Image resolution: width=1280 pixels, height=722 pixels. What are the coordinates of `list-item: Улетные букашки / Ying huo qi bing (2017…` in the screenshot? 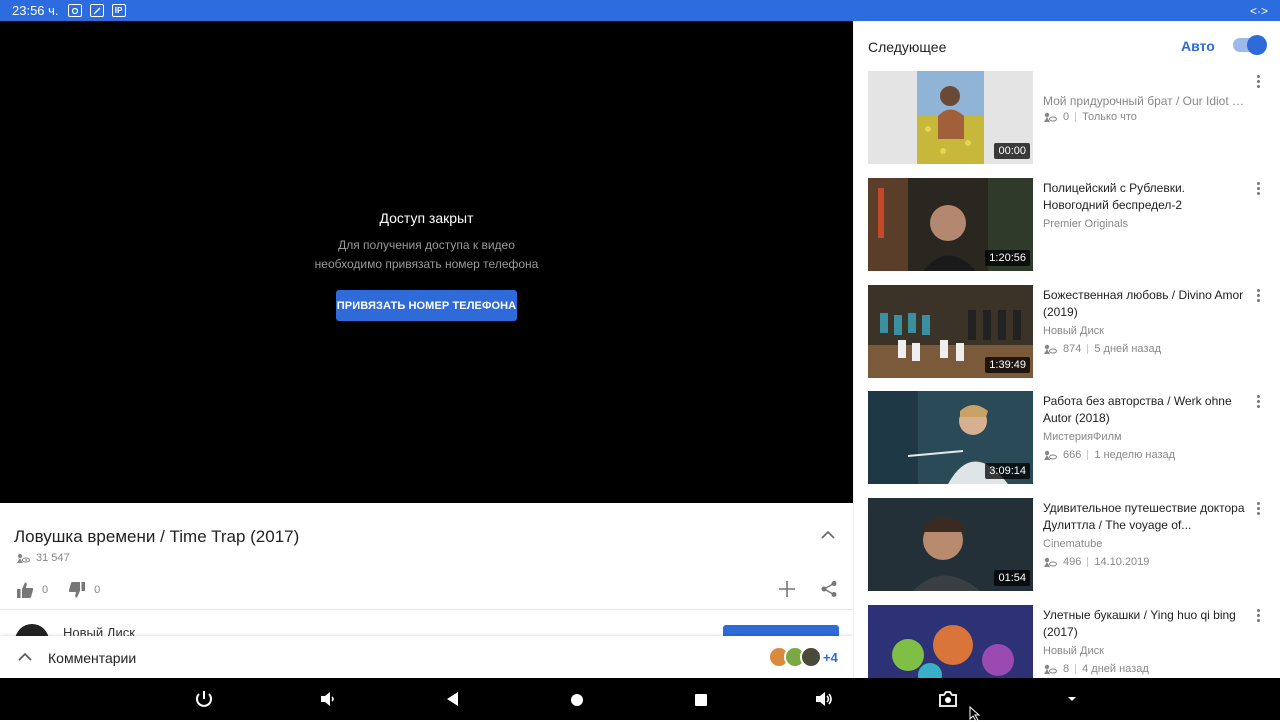 It's located at (1068, 641).